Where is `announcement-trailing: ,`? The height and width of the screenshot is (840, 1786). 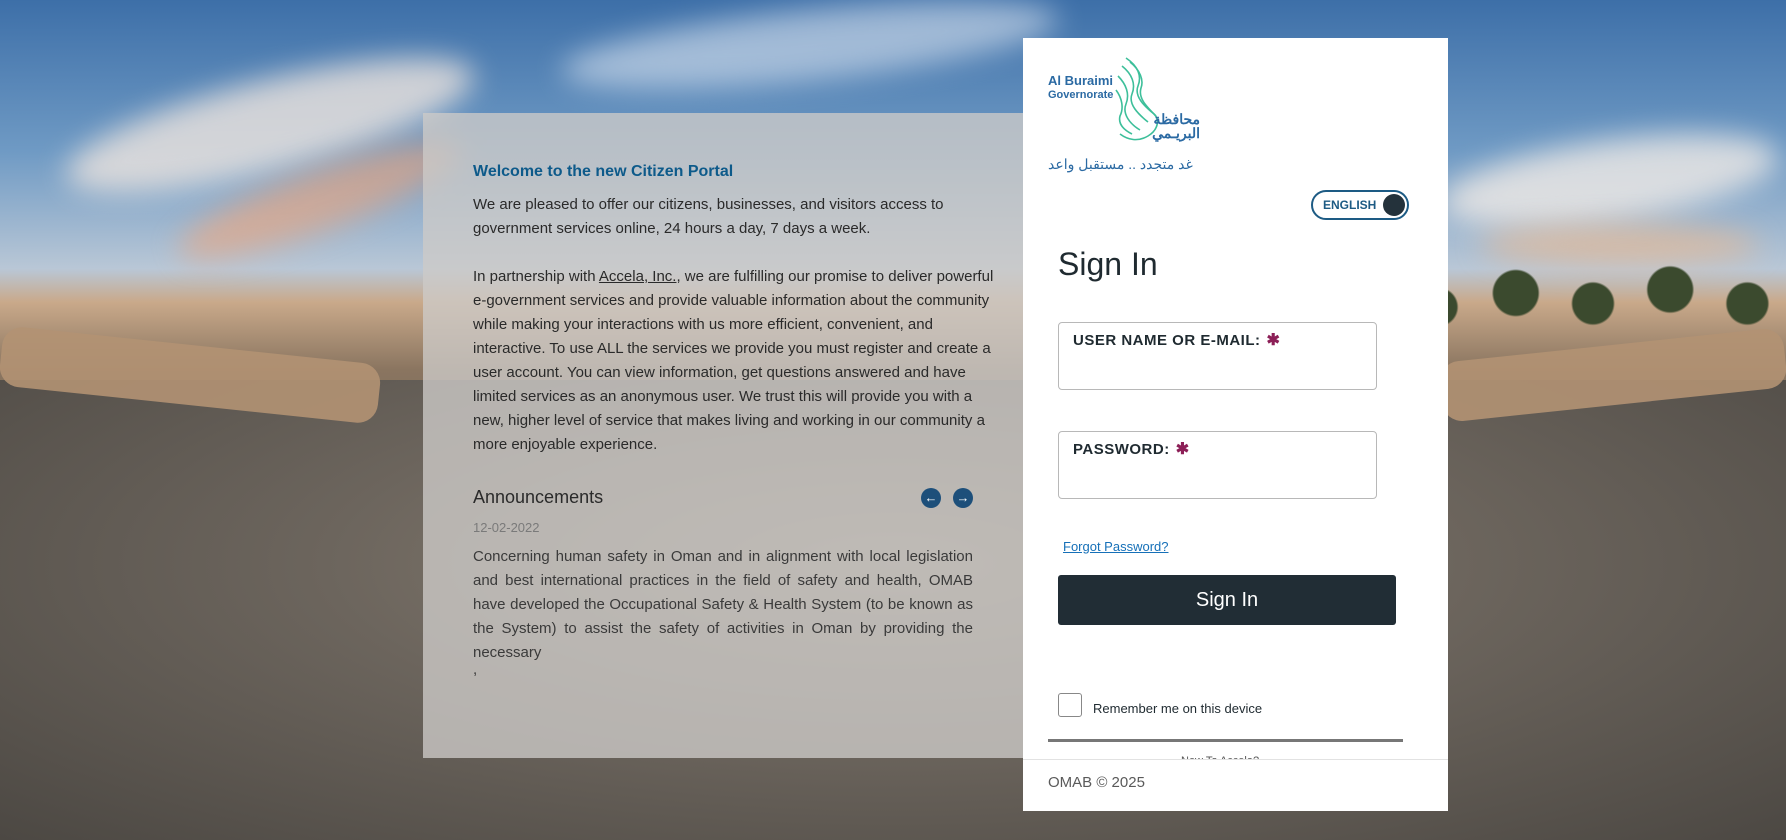 announcement-trailing: , is located at coordinates (475, 669).